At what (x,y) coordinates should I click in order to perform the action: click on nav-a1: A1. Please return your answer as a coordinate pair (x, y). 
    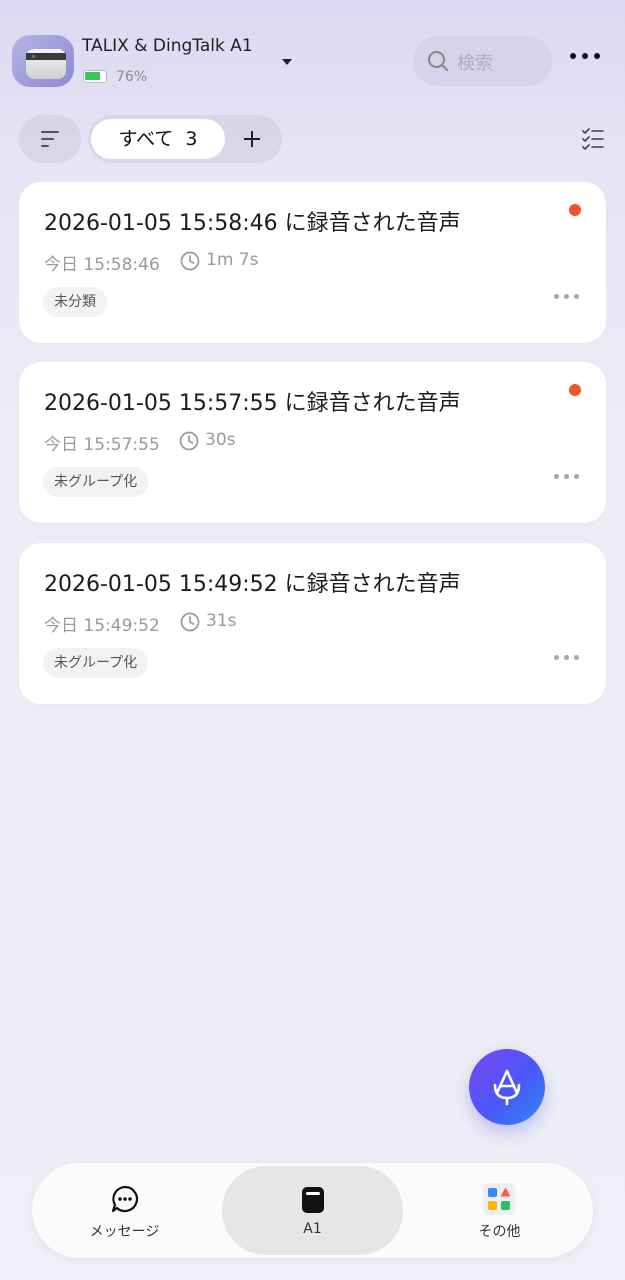
    Looking at the image, I should click on (312, 1210).